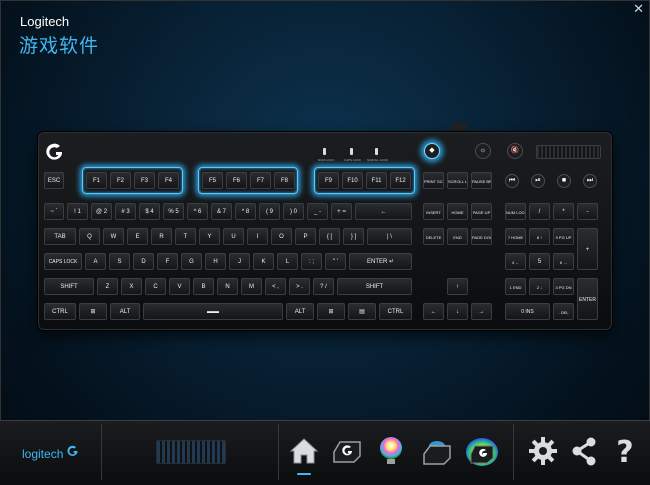 This screenshot has width=650, height=485. I want to click on help-icon: ?, so click(625, 451).